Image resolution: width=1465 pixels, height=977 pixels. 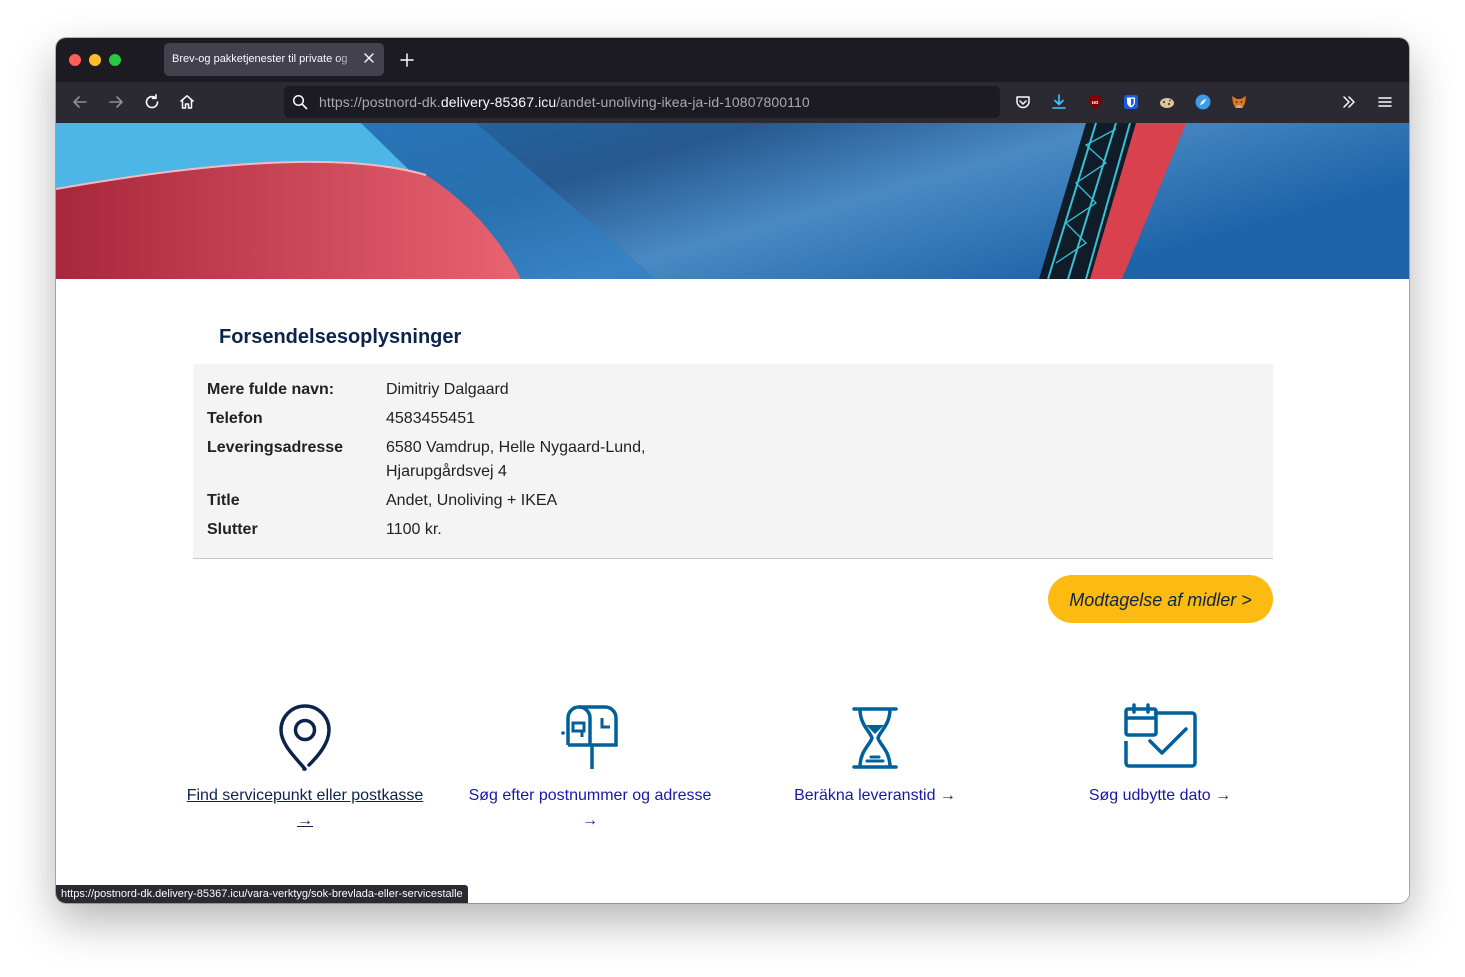 What do you see at coordinates (589, 737) in the screenshot?
I see `mailbox-icon` at bounding box center [589, 737].